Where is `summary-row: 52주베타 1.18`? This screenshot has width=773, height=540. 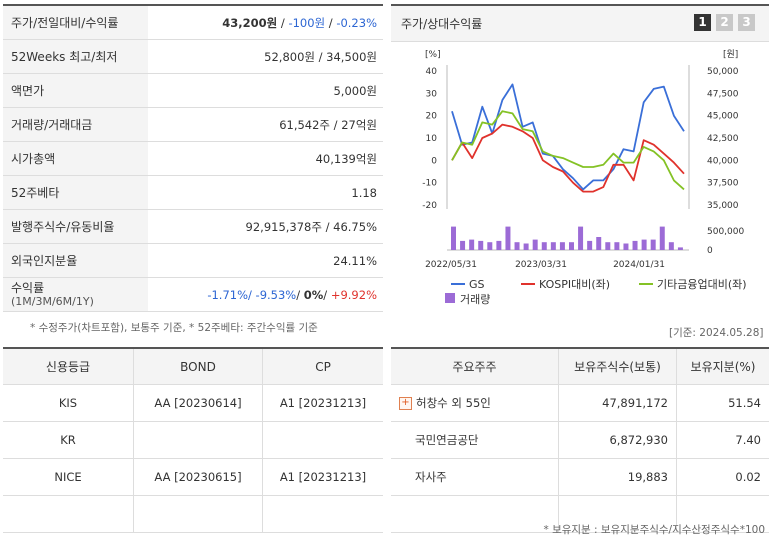
summary-row: 52주베타 1.18 is located at coordinates (193, 192).